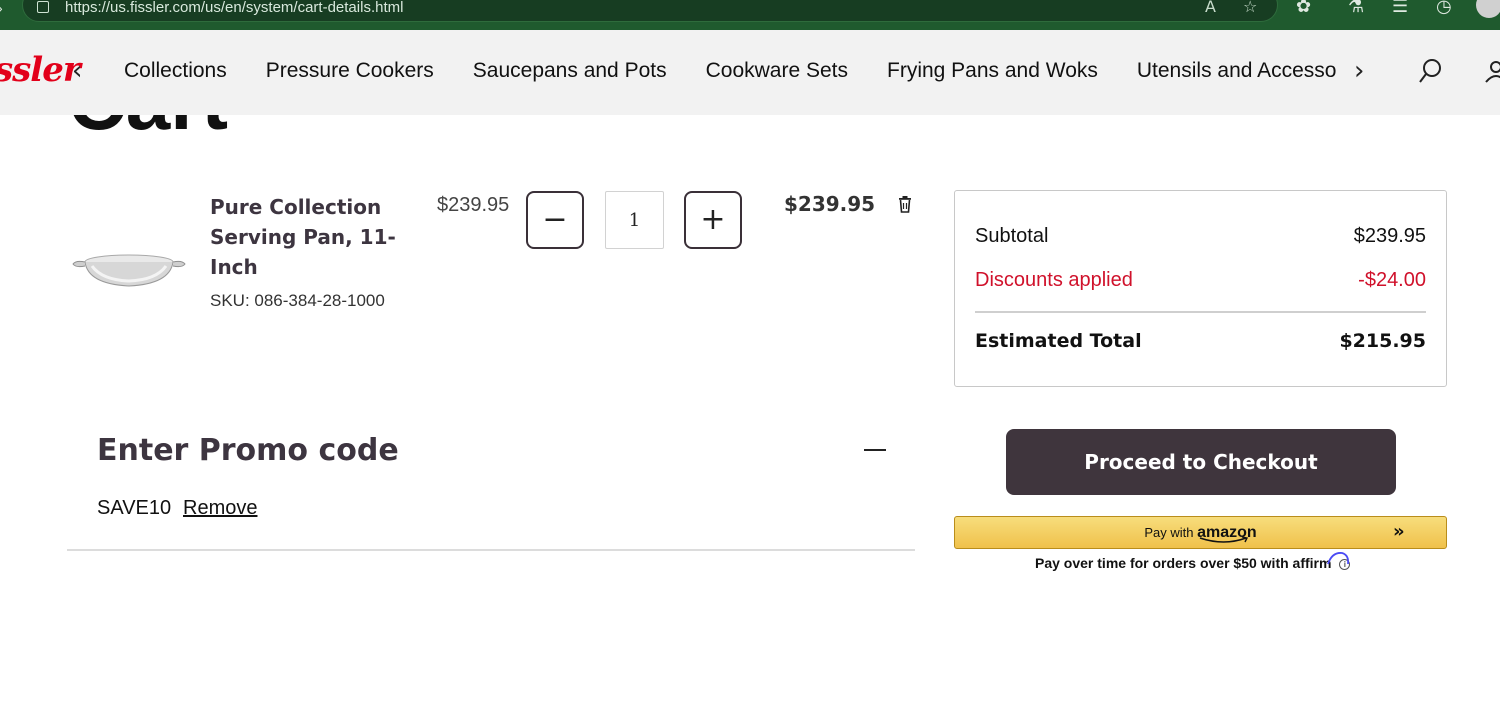 Image resolution: width=1500 pixels, height=728 pixels. I want to click on discount-value: -$24.00, so click(1392, 280).